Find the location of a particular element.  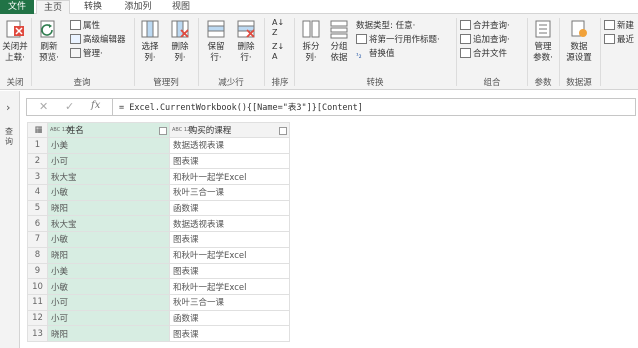

manage-icon is located at coordinates (75, 53).